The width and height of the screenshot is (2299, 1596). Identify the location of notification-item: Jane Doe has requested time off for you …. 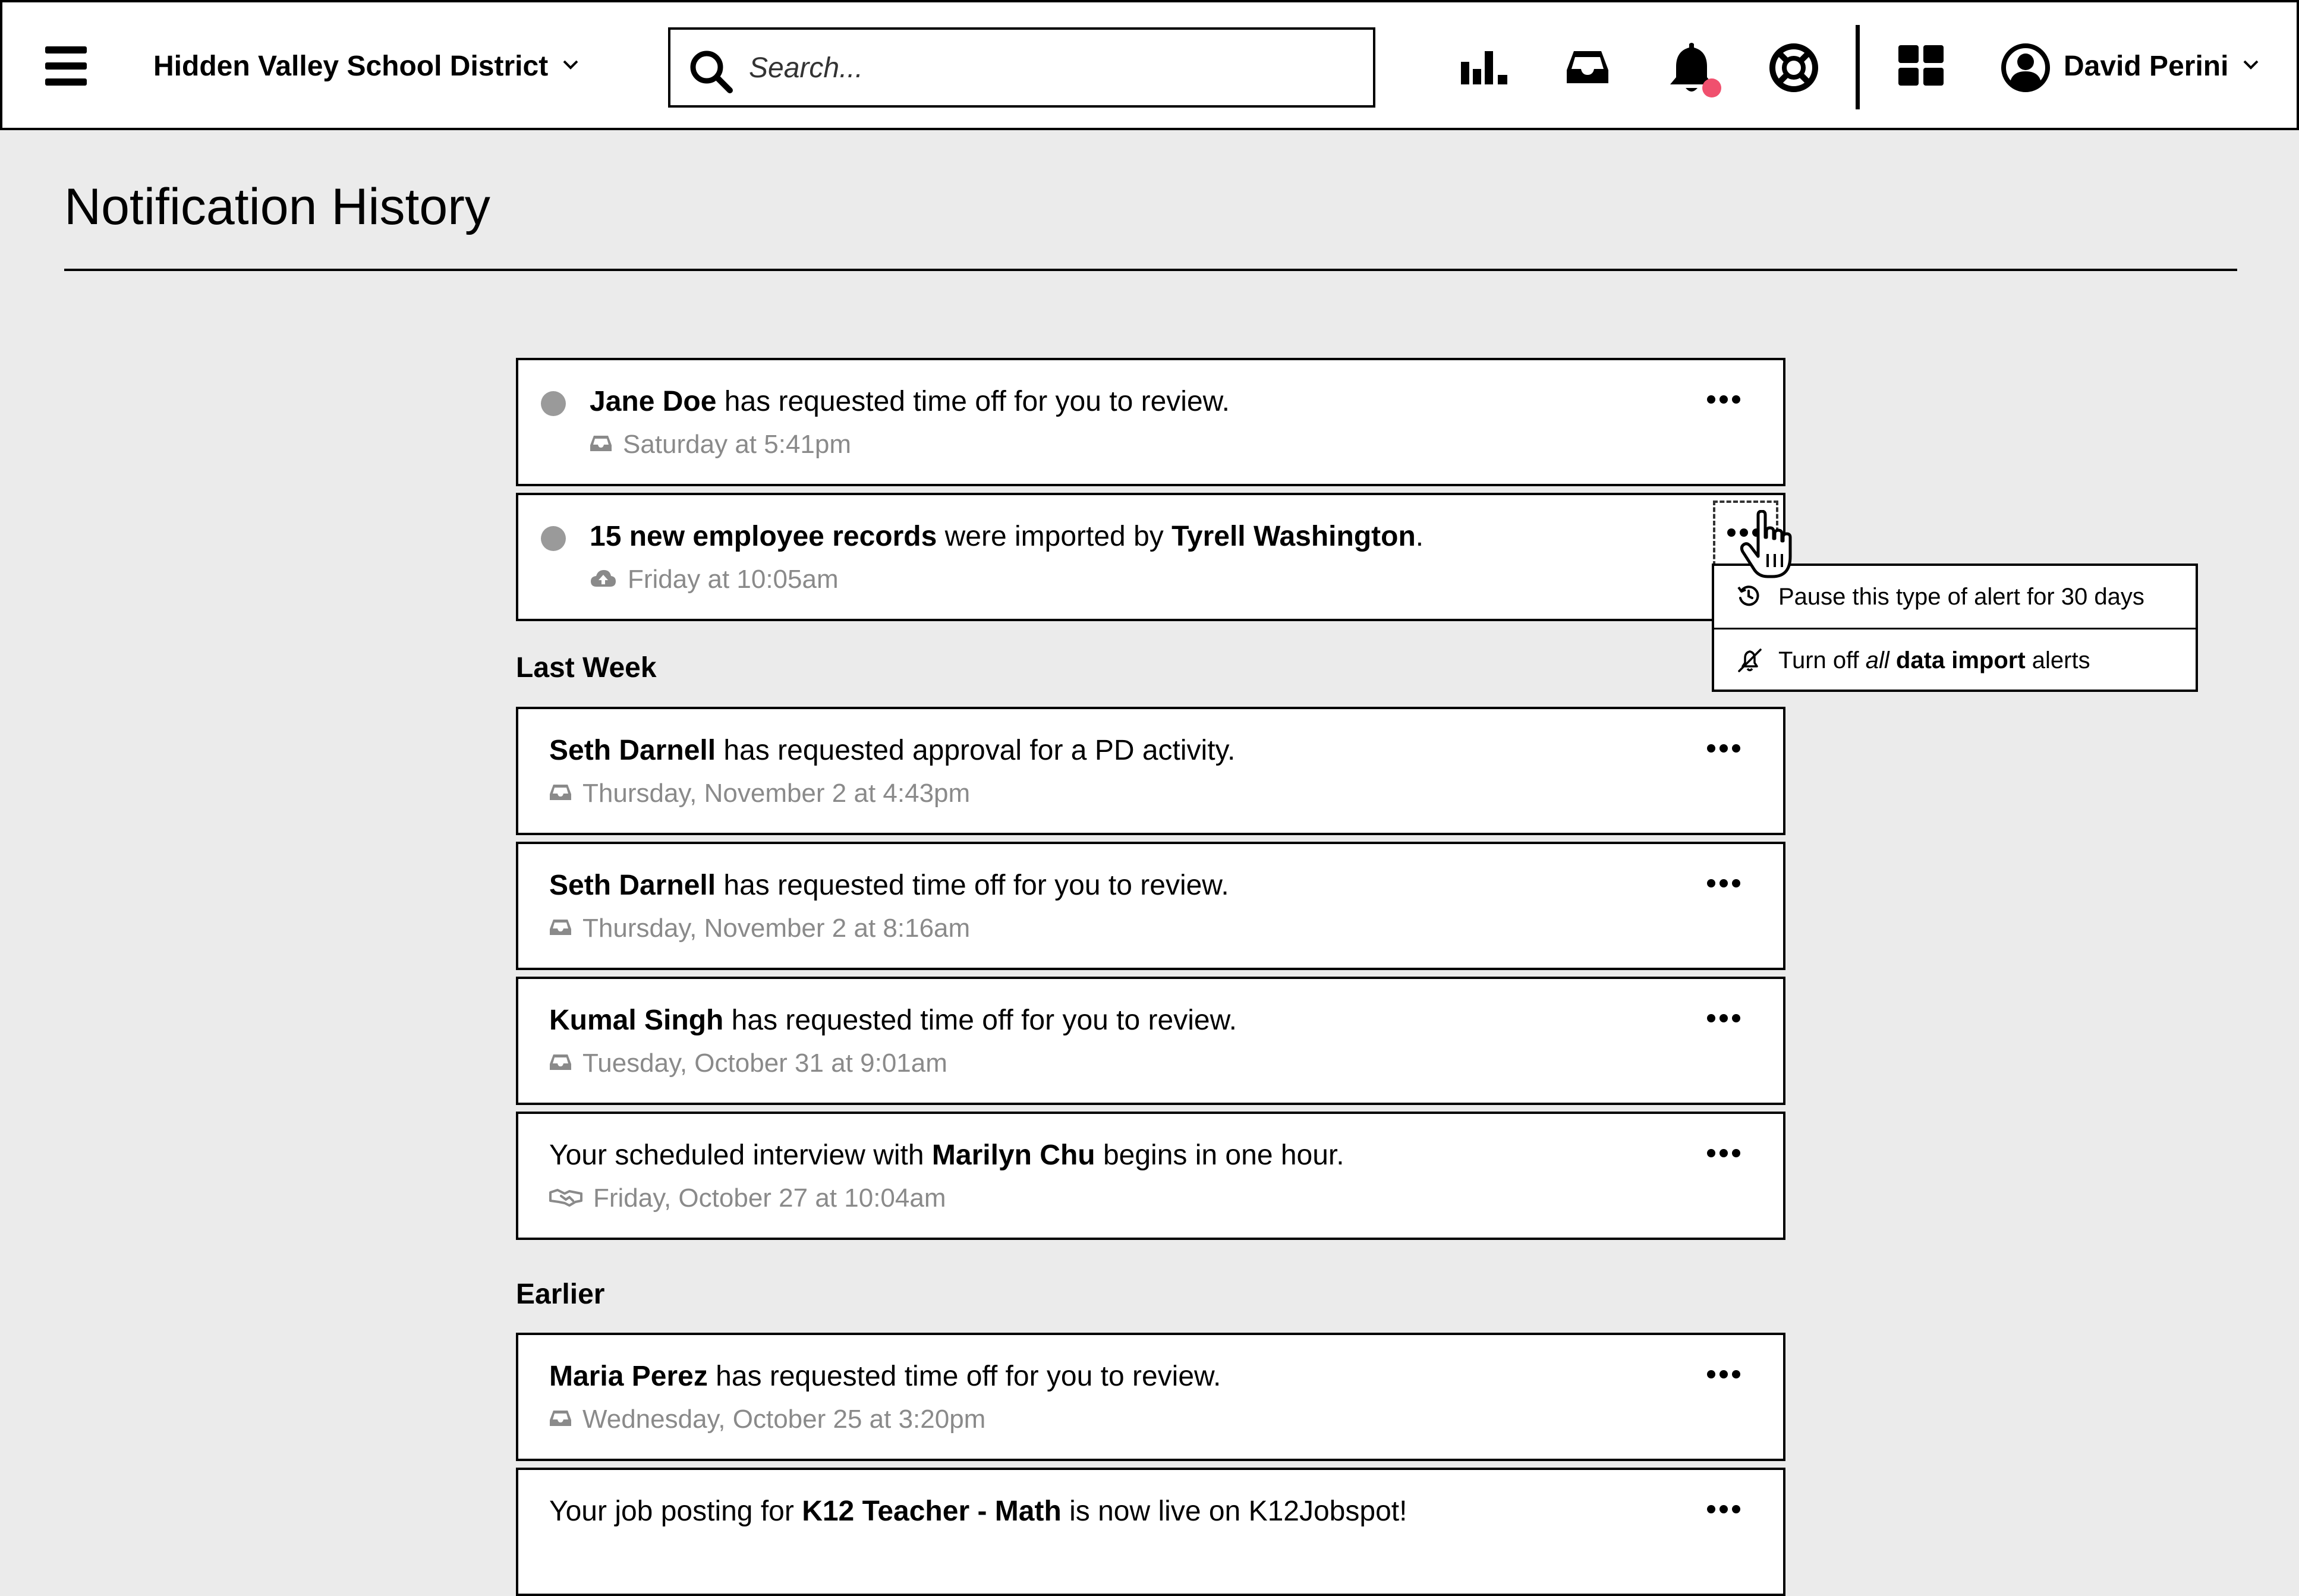
(1151, 422).